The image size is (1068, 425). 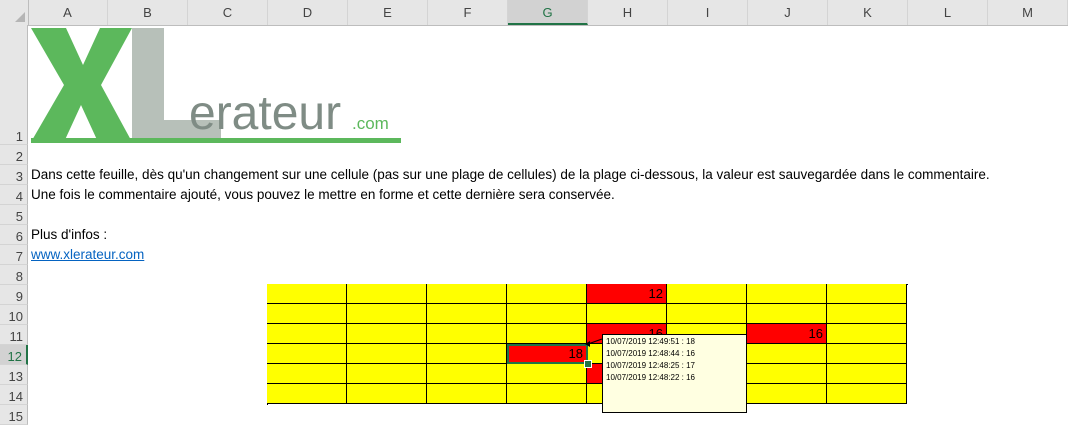 What do you see at coordinates (650, 365) in the screenshot?
I see `comment-line: 10/07/2019 12:48:25 : 17` at bounding box center [650, 365].